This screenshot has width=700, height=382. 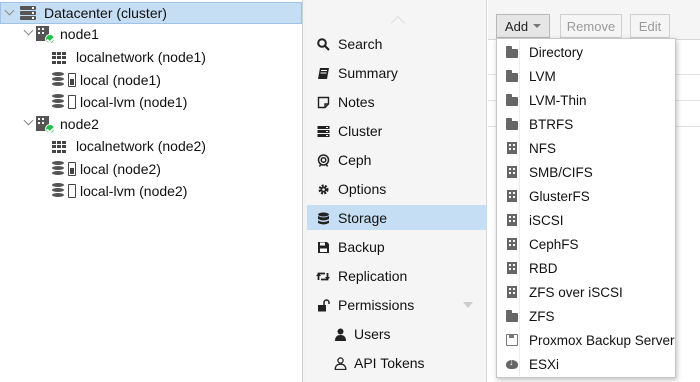 What do you see at coordinates (586, 76) in the screenshot?
I see `dropdown-item-lvm: LVM` at bounding box center [586, 76].